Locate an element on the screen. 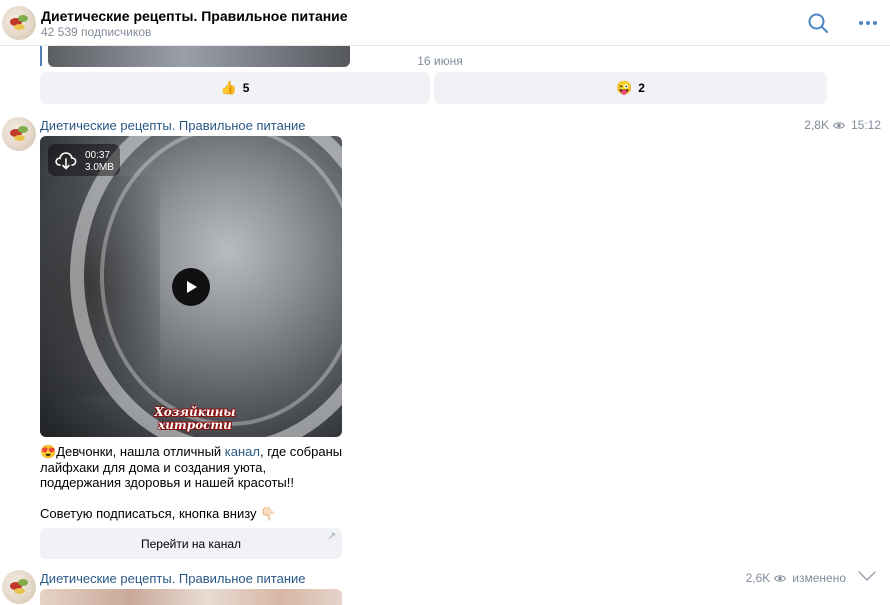 This screenshot has height=605, width=890. wink-emoji: 😜 is located at coordinates (624, 87).